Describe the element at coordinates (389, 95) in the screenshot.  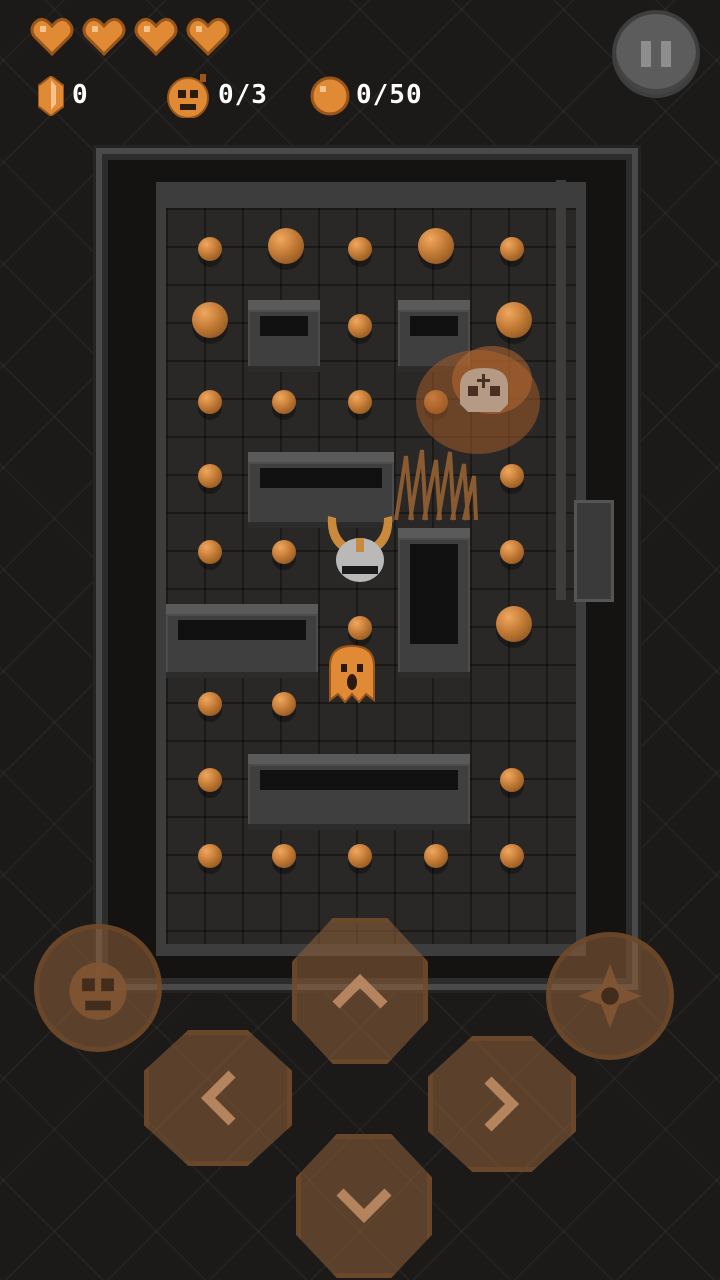
I see `coin-count: 0/50` at that location.